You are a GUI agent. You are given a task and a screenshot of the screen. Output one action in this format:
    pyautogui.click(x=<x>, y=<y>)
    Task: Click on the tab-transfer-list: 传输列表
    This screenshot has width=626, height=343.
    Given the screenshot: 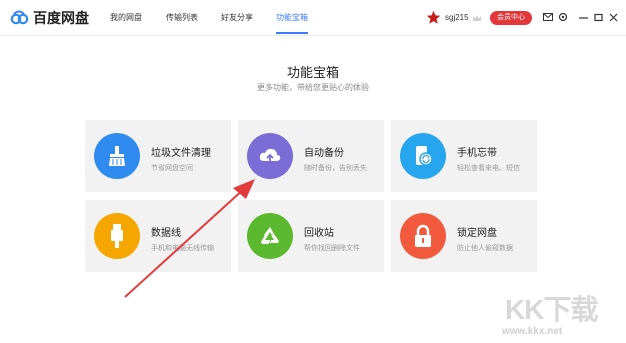 What is the action you would take?
    pyautogui.click(x=182, y=18)
    